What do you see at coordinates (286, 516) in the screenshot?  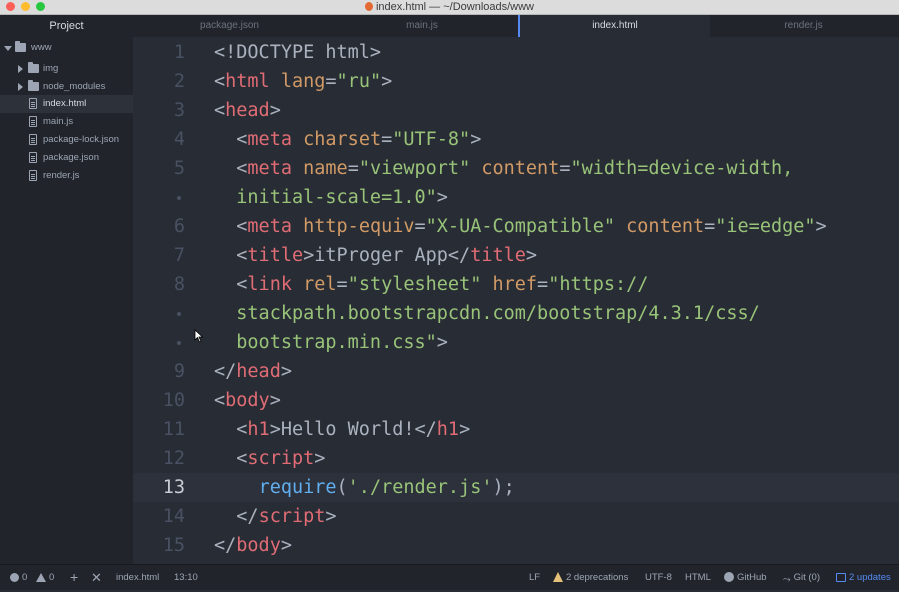 I see `code-text: </script>` at bounding box center [286, 516].